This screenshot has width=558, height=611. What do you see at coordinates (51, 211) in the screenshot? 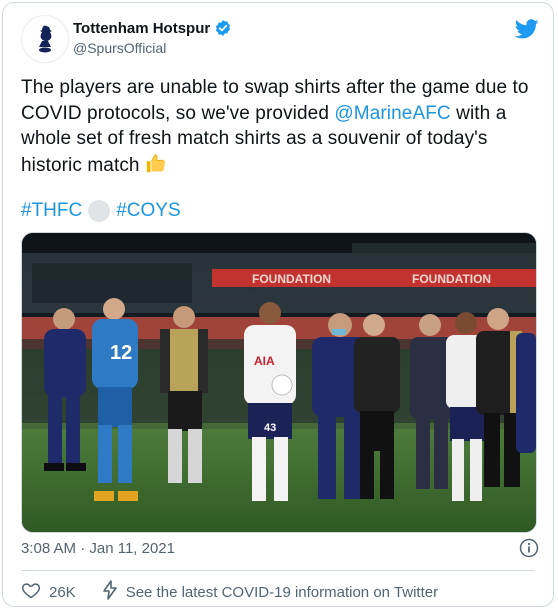
I see `hashtag-thfc: #THFC` at bounding box center [51, 211].